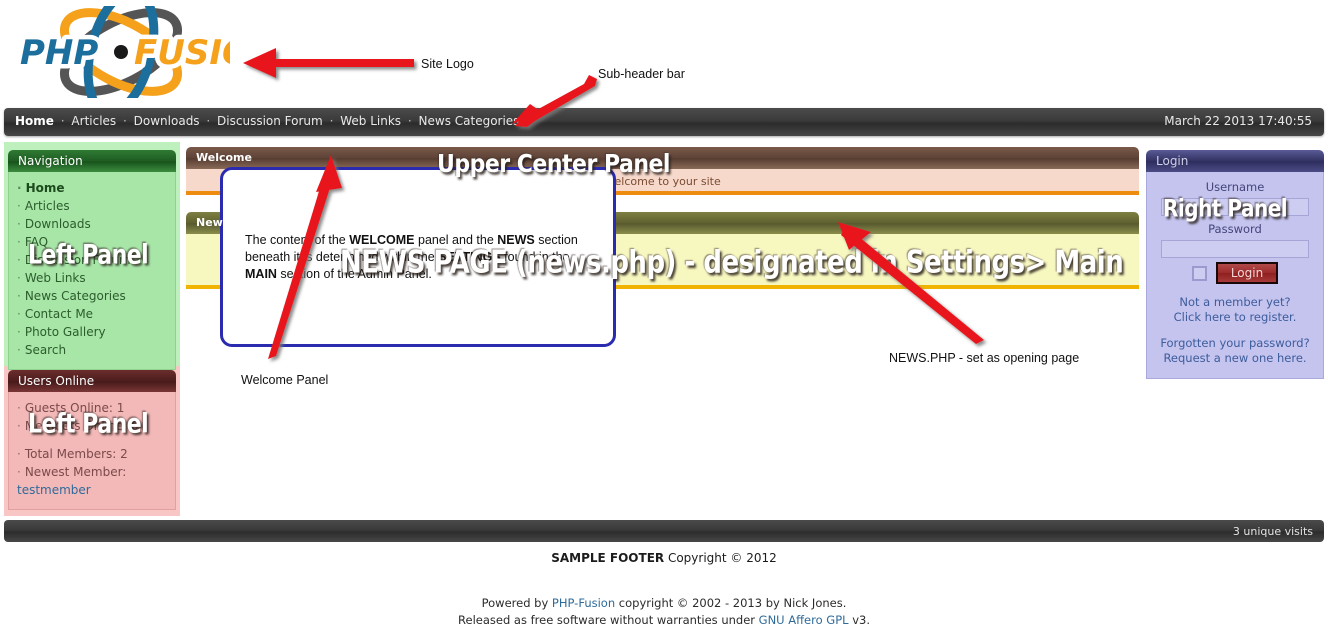 The image size is (1328, 642). What do you see at coordinates (75, 296) in the screenshot?
I see `sidebar-item-label: News Categories` at bounding box center [75, 296].